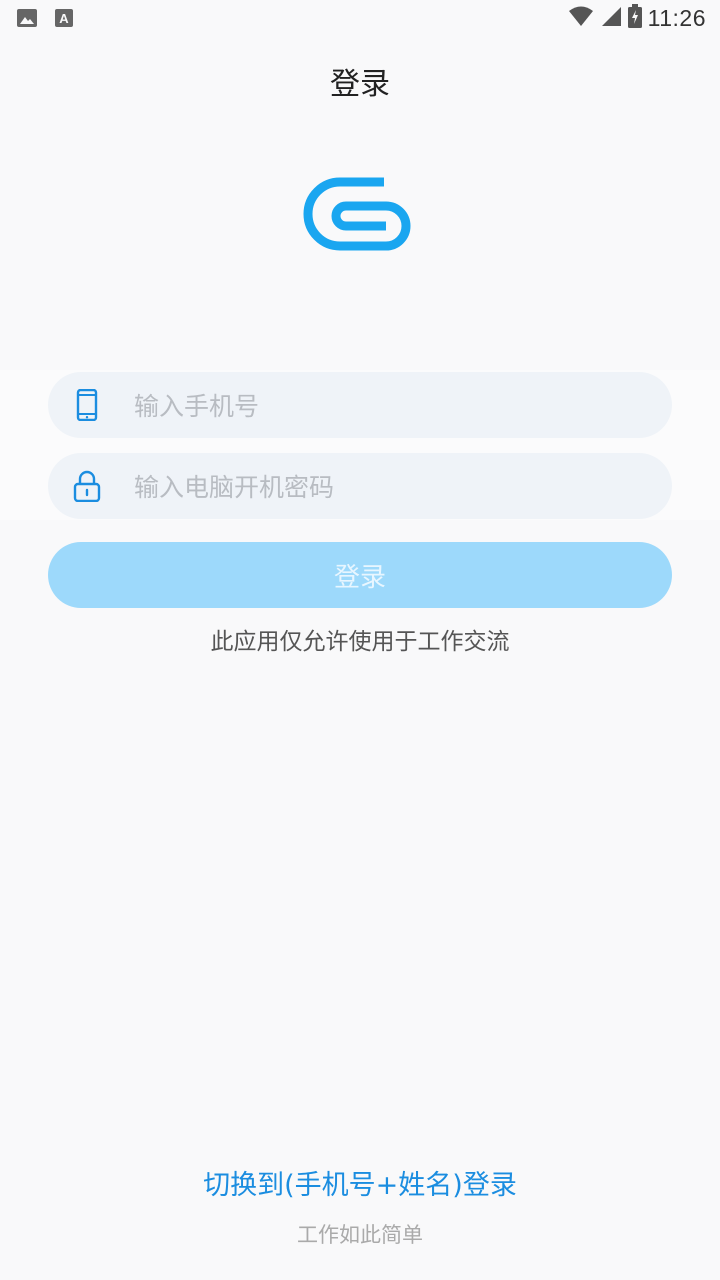 This screenshot has height=1280, width=720. Describe the element at coordinates (360, 18) in the screenshot. I see `status-bar: A 11:26` at that location.